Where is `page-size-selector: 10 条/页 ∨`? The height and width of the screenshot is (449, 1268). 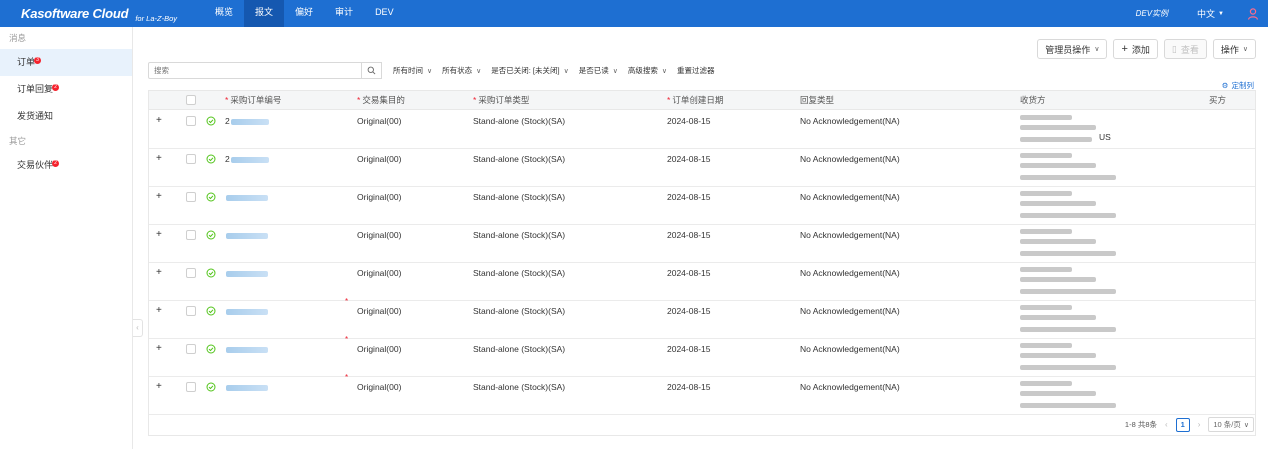
page-size-selector: 10 条/页 ∨ is located at coordinates (1231, 424).